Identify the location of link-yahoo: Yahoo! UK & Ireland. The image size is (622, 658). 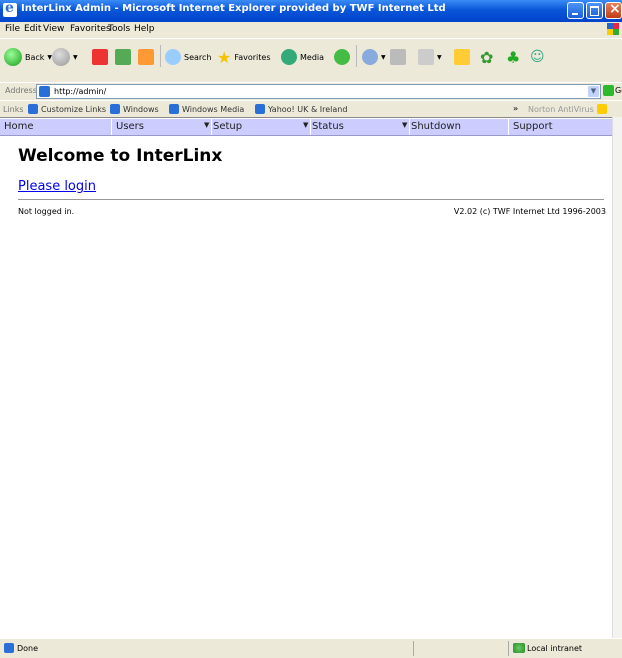
(301, 109).